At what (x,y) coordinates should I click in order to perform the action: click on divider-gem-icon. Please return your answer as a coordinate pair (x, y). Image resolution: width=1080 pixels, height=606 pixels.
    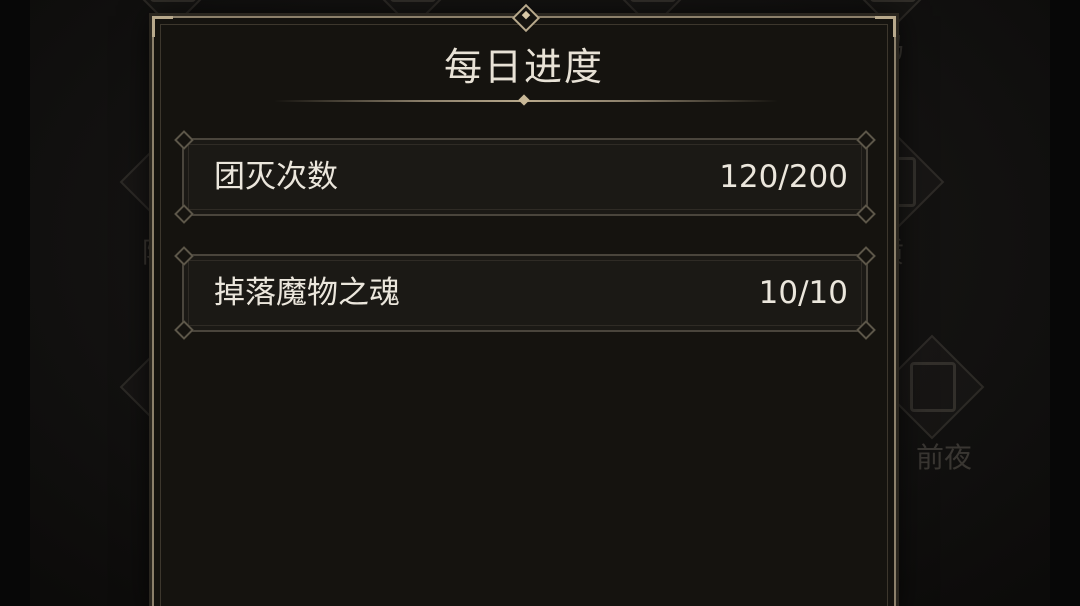
    Looking at the image, I should click on (524, 100).